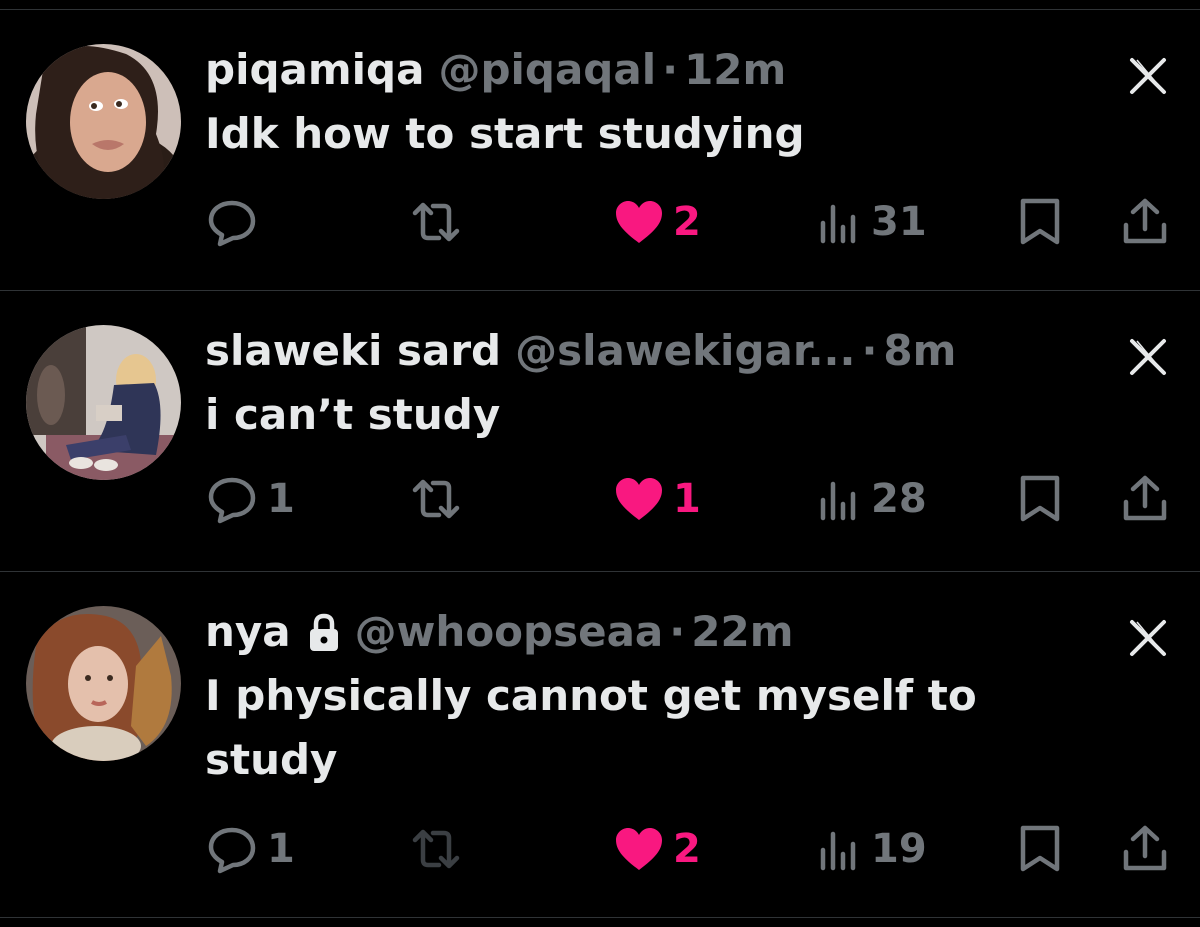  Describe the element at coordinates (899, 849) in the screenshot. I see `view-count: 19` at that location.